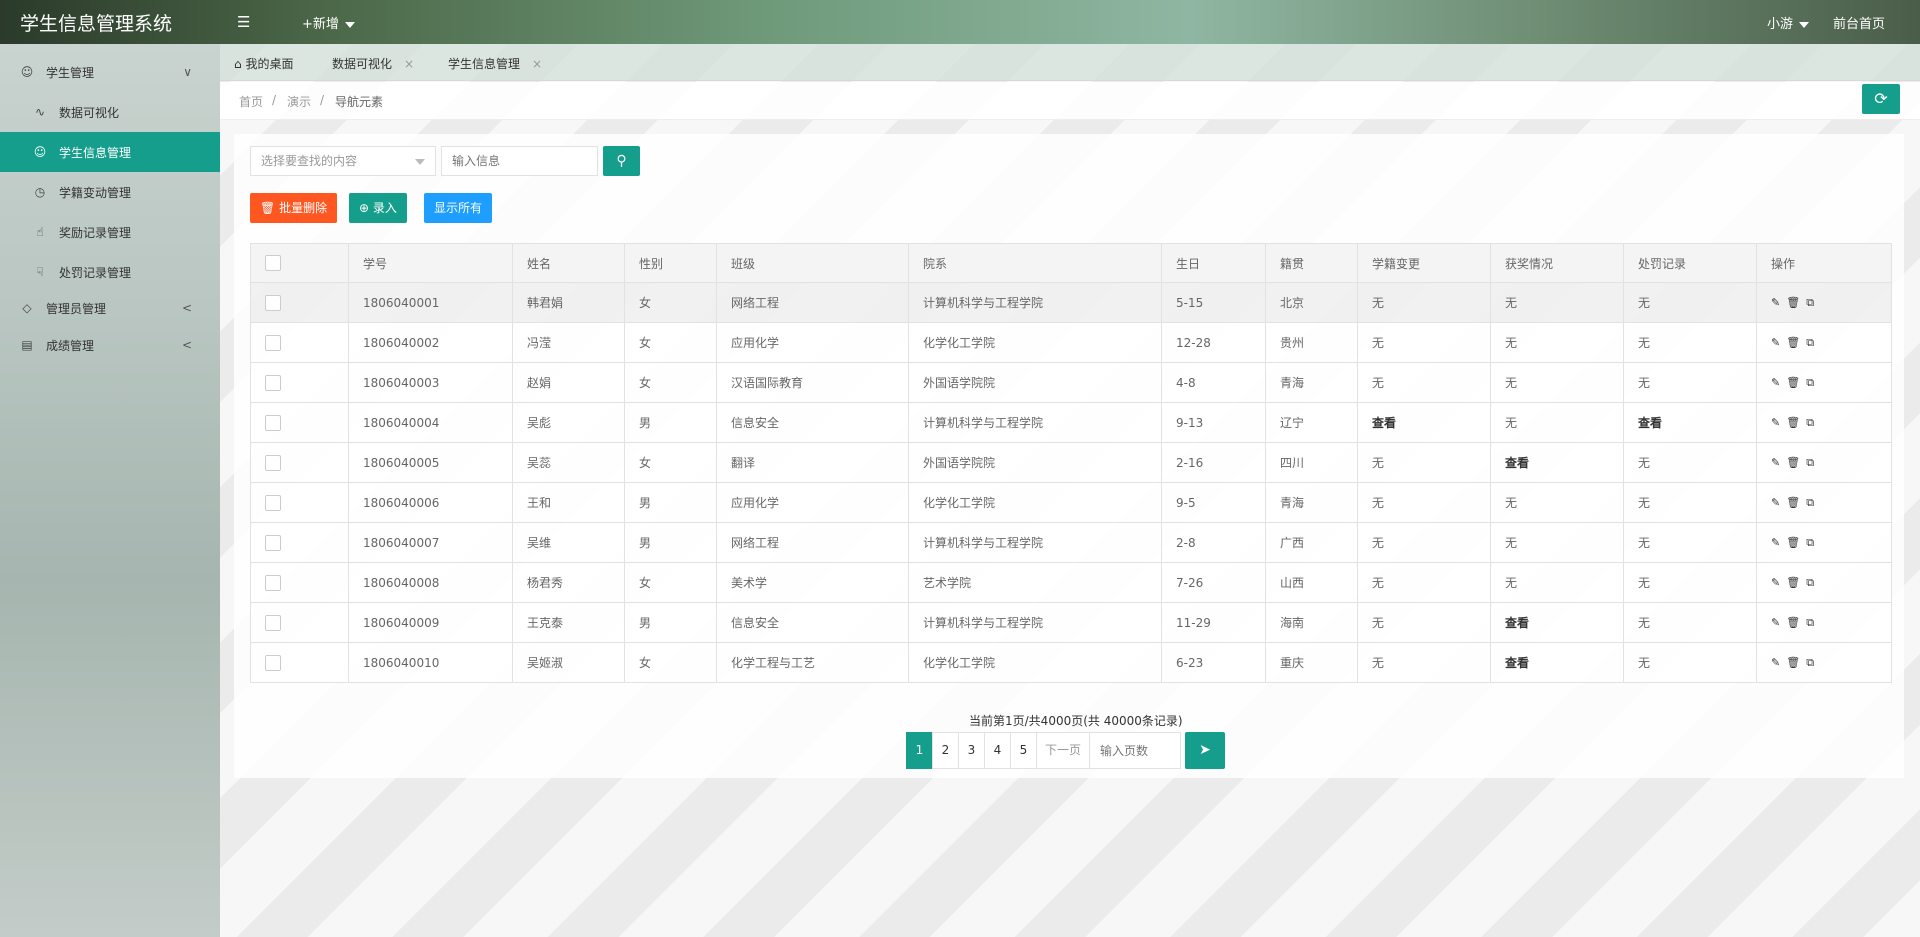 Image resolution: width=1920 pixels, height=937 pixels. I want to click on refresh-button: ⟳, so click(1881, 99).